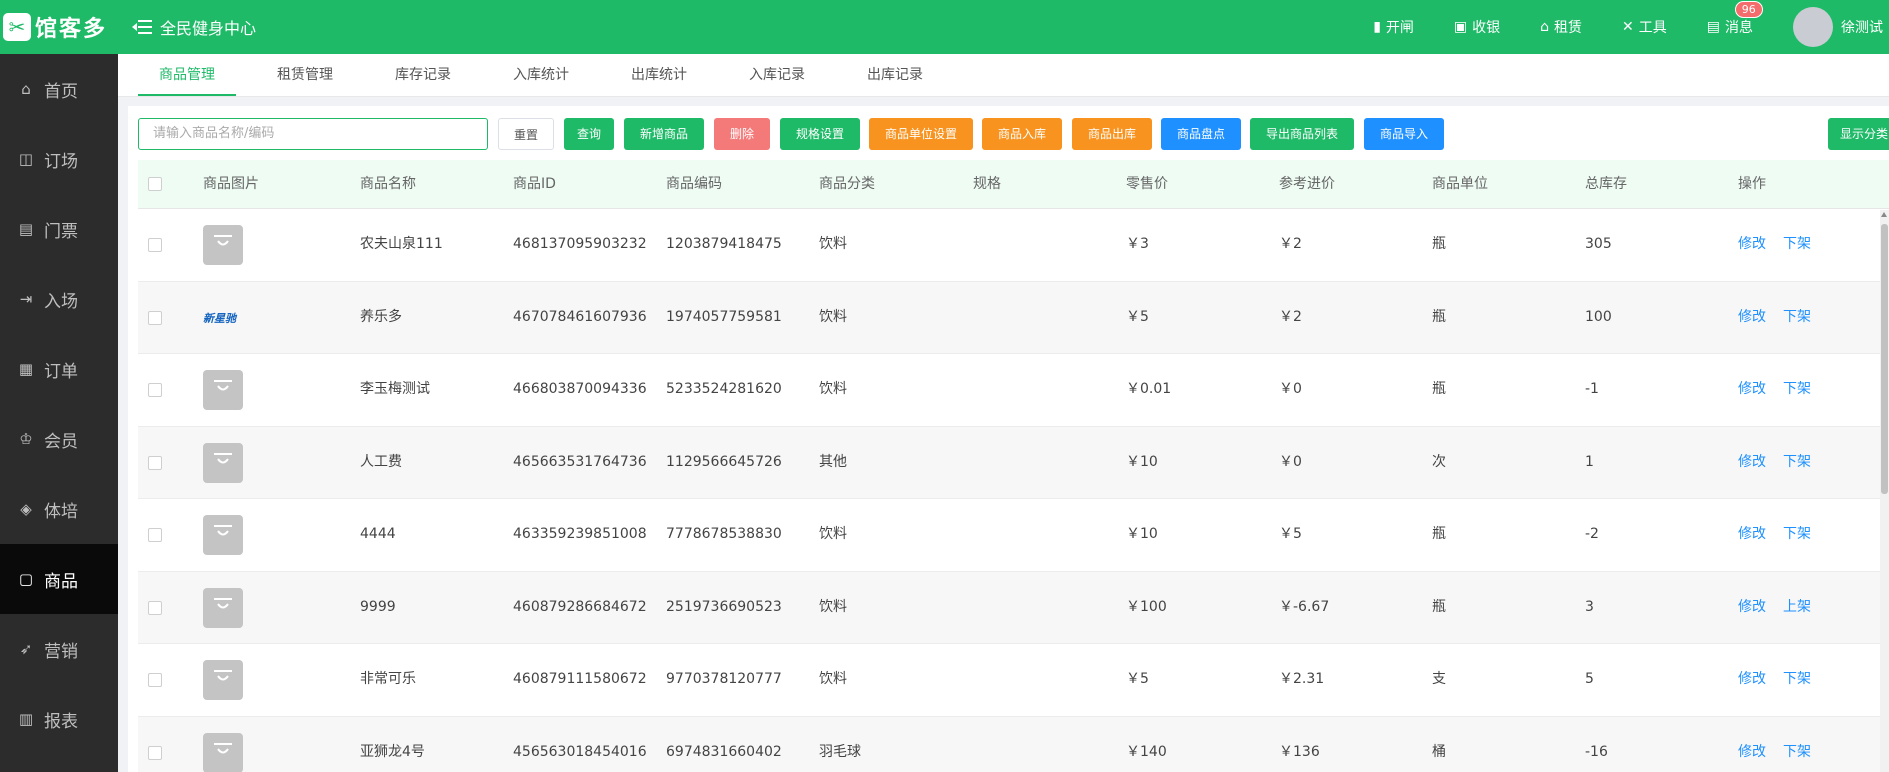 The height and width of the screenshot is (772, 1889). I want to click on cell-name: 亚狮龙4号, so click(392, 751).